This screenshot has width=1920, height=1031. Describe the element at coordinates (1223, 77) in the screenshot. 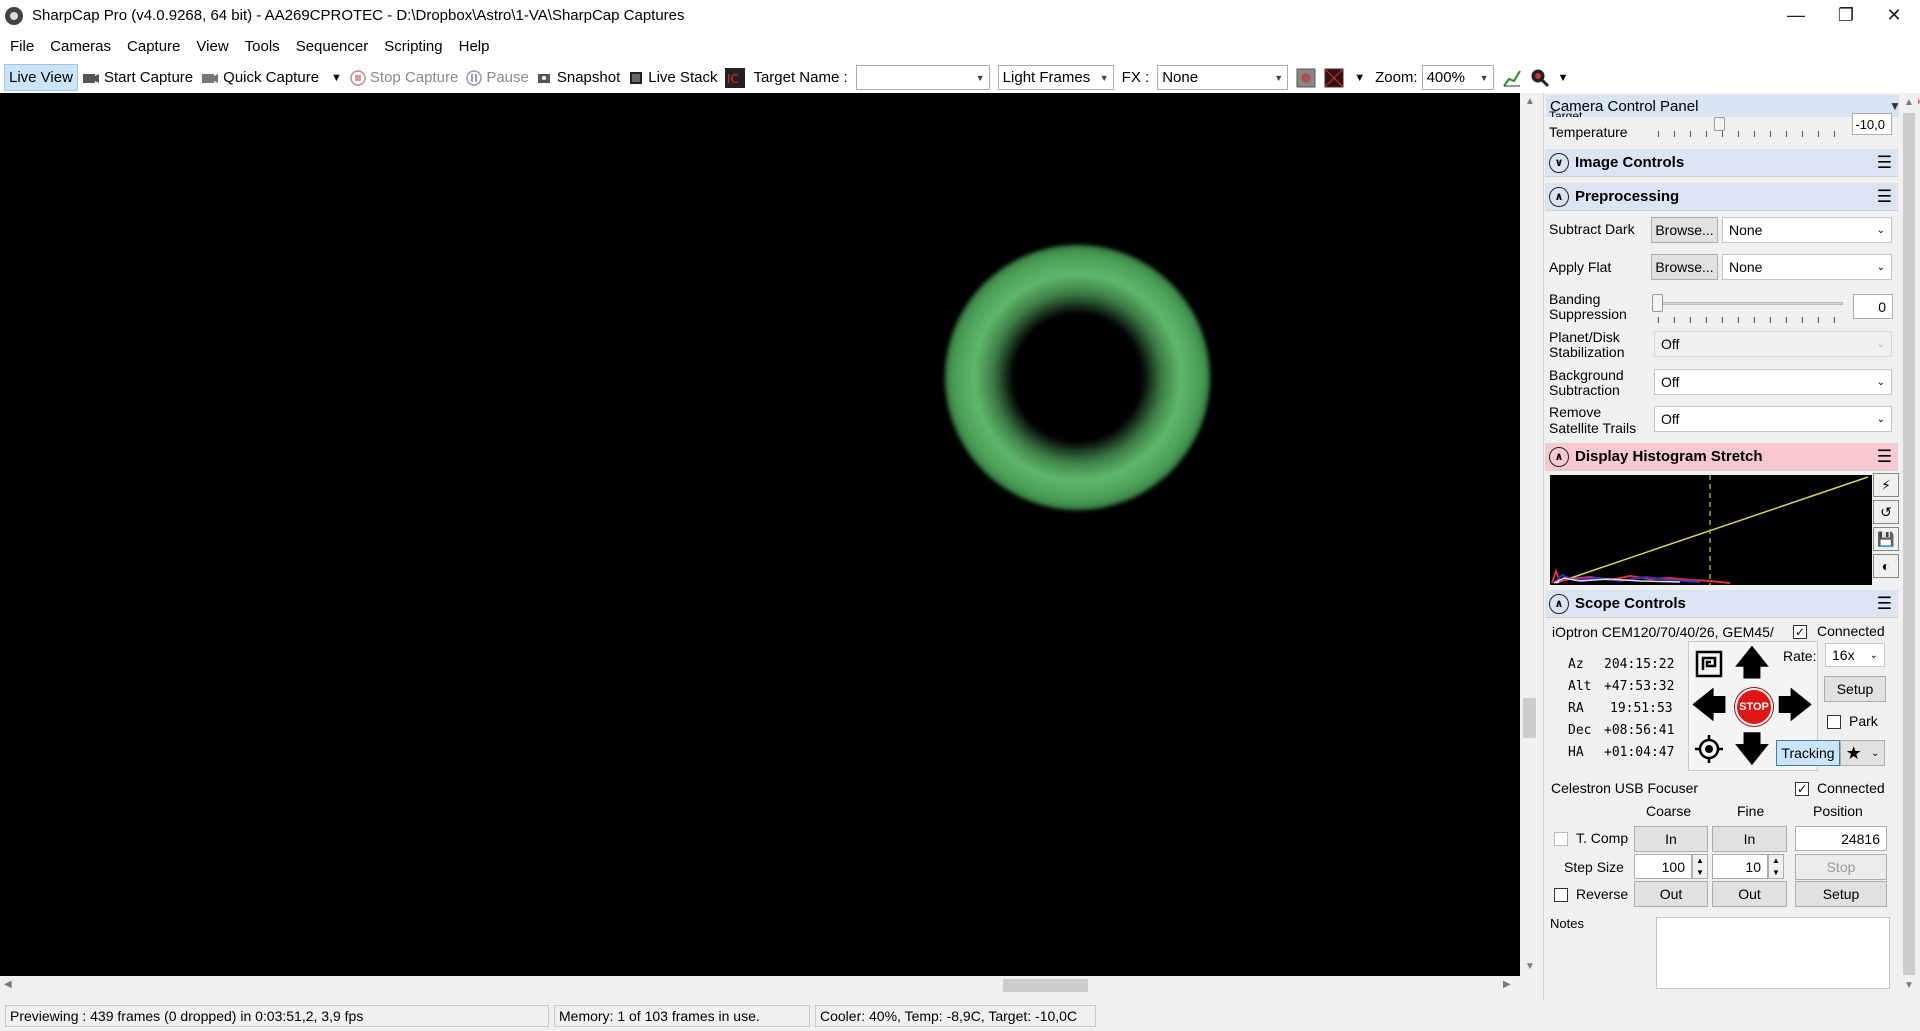

I see `fx-select: None ▼` at that location.